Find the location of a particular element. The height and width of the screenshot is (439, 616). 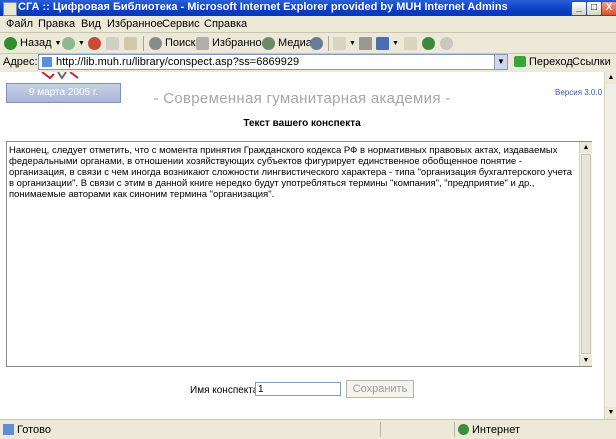

forward-arrow-icon is located at coordinates (68, 43).